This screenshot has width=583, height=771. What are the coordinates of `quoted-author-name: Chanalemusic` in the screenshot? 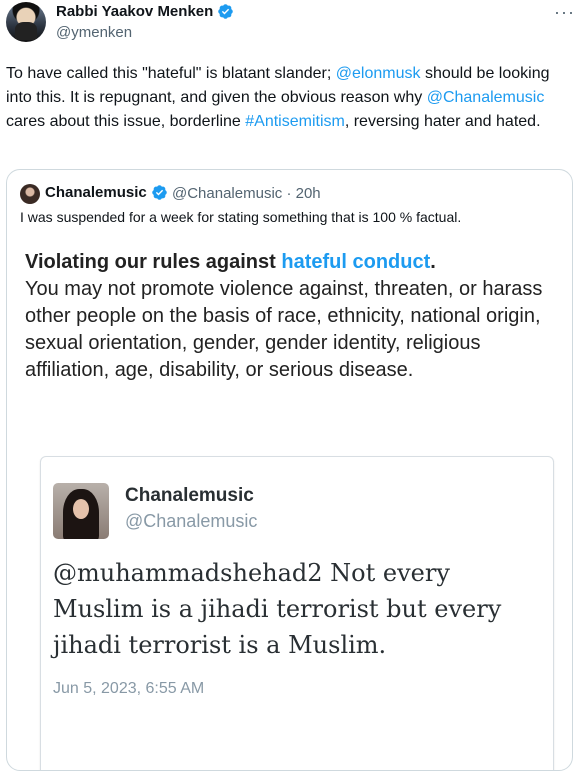 It's located at (106, 192).